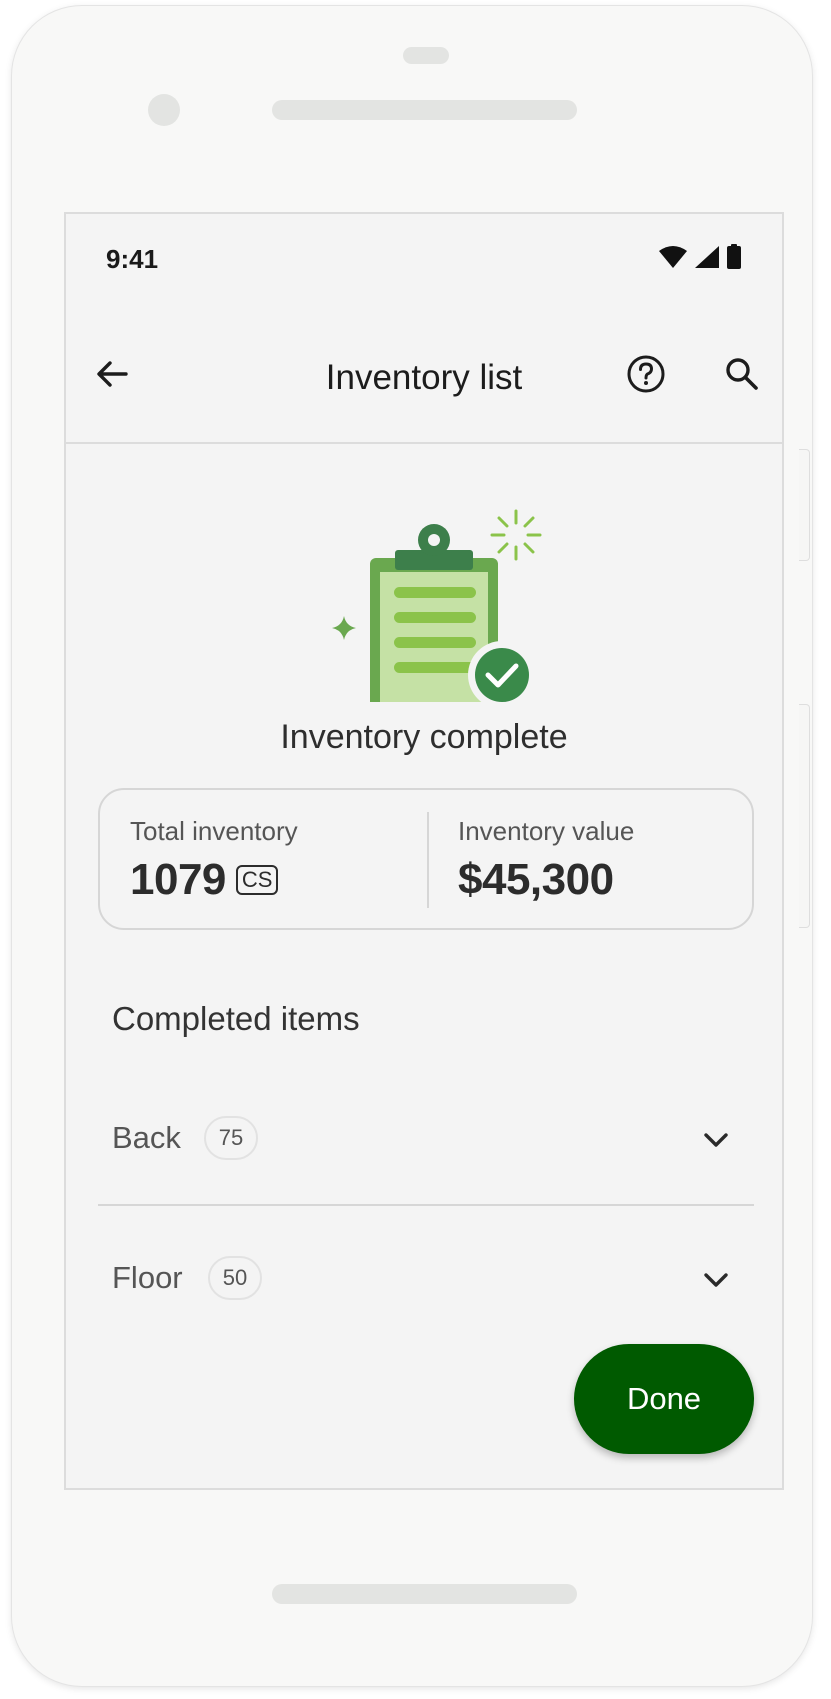 Image resolution: width=831 pixels, height=1699 pixels. What do you see at coordinates (424, 377) in the screenshot?
I see `page-title: Inventory list` at bounding box center [424, 377].